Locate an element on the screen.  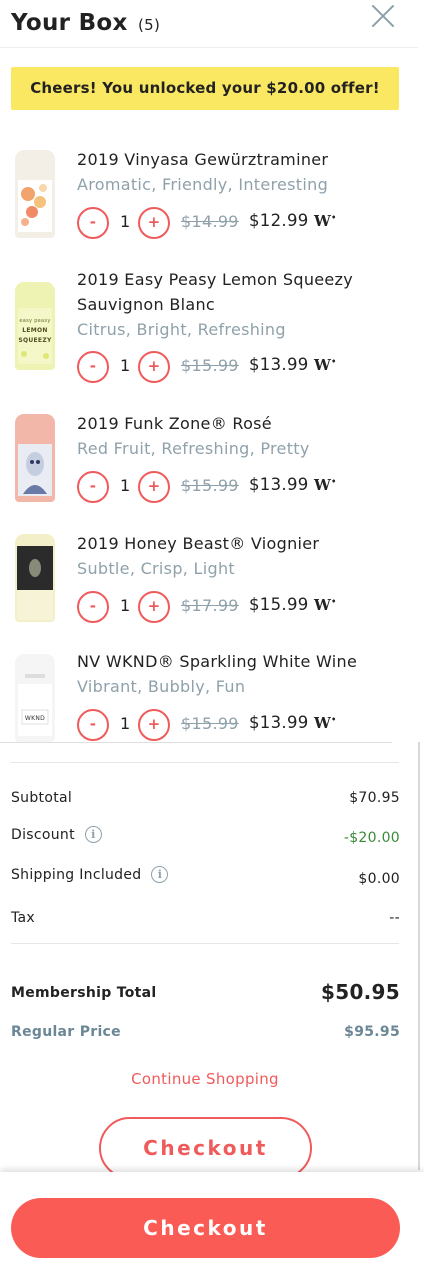
item-name: 2019 Honey Beast® Viognier is located at coordinates (198, 543).